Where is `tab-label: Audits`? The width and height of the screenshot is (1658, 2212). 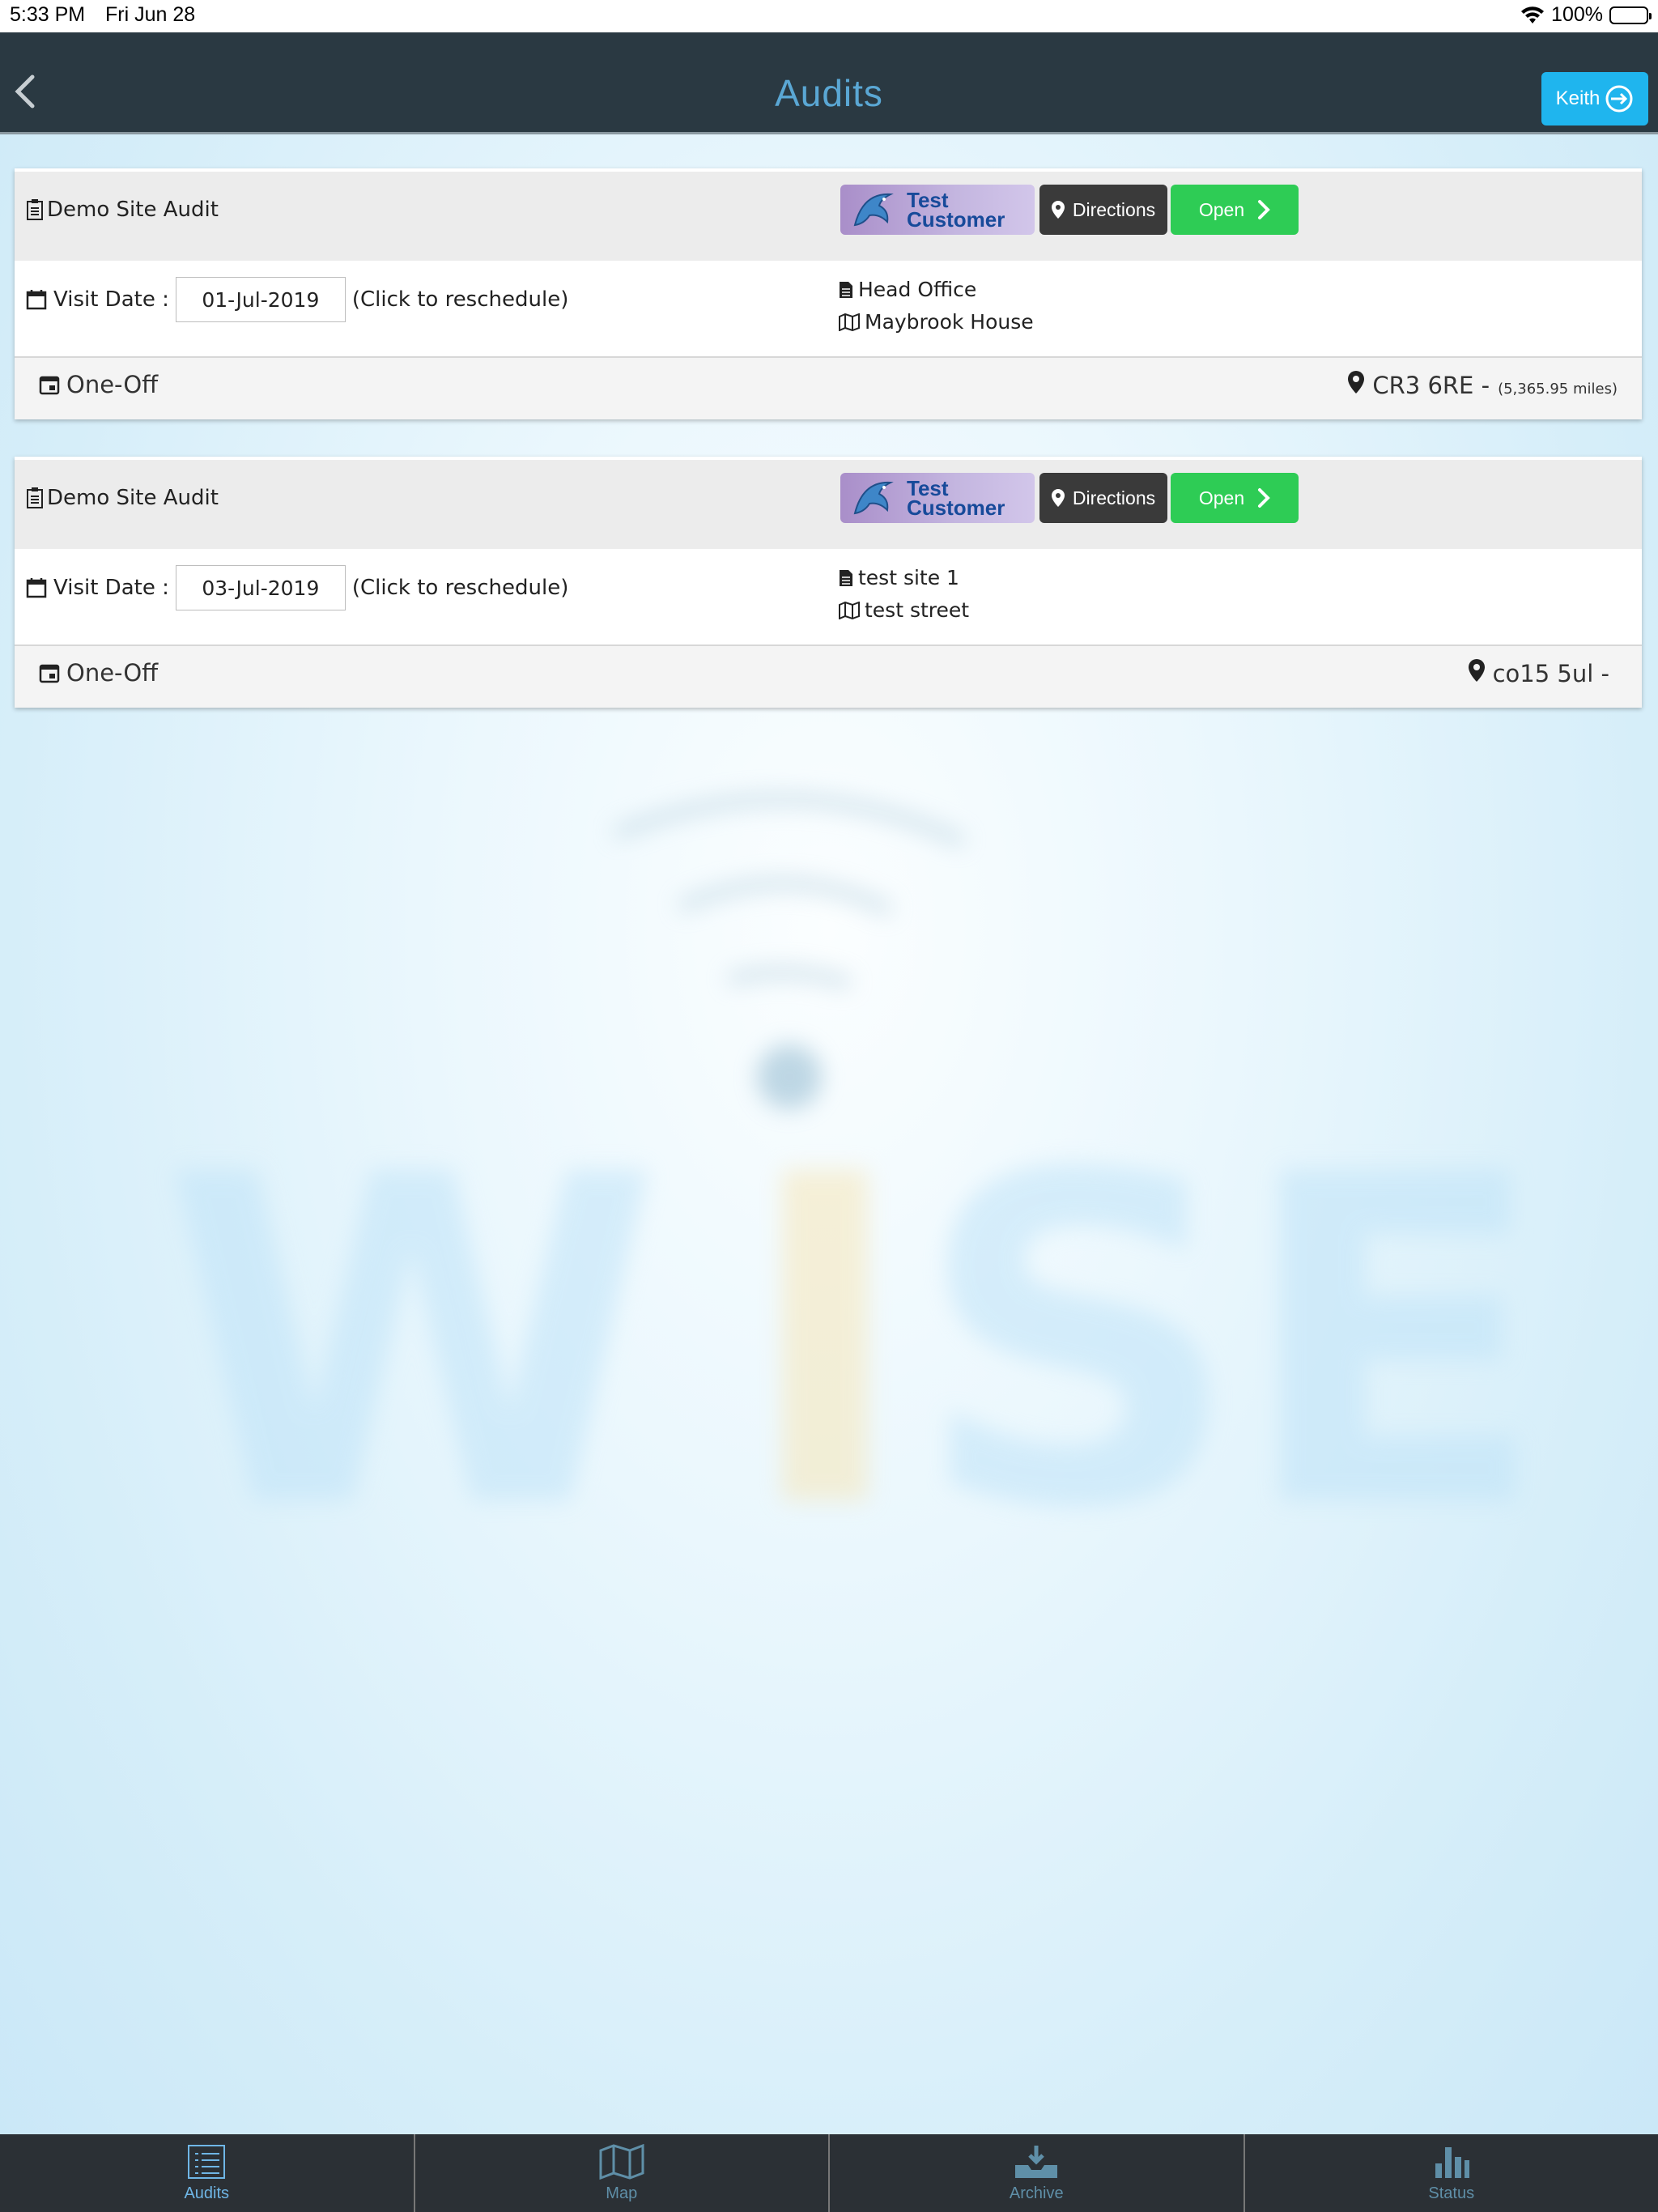 tab-label: Audits is located at coordinates (207, 2193).